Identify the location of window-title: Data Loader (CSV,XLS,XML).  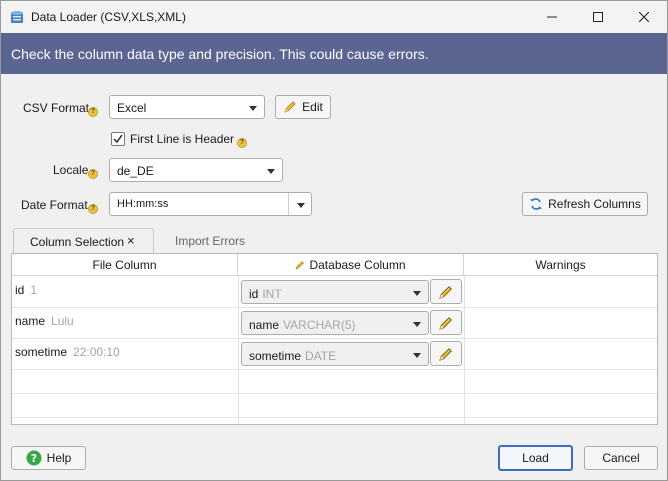
(108, 17).